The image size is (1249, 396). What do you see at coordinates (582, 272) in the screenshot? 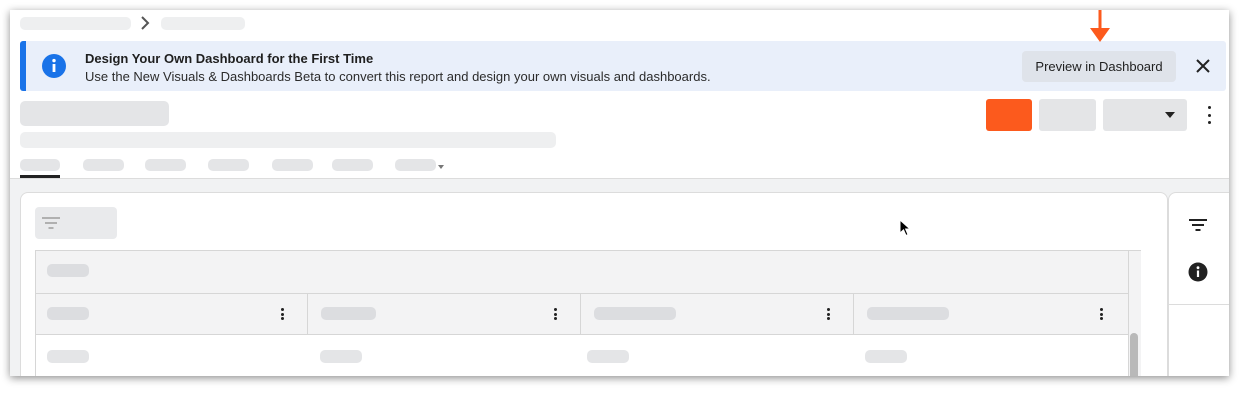
I see `table-group-header` at bounding box center [582, 272].